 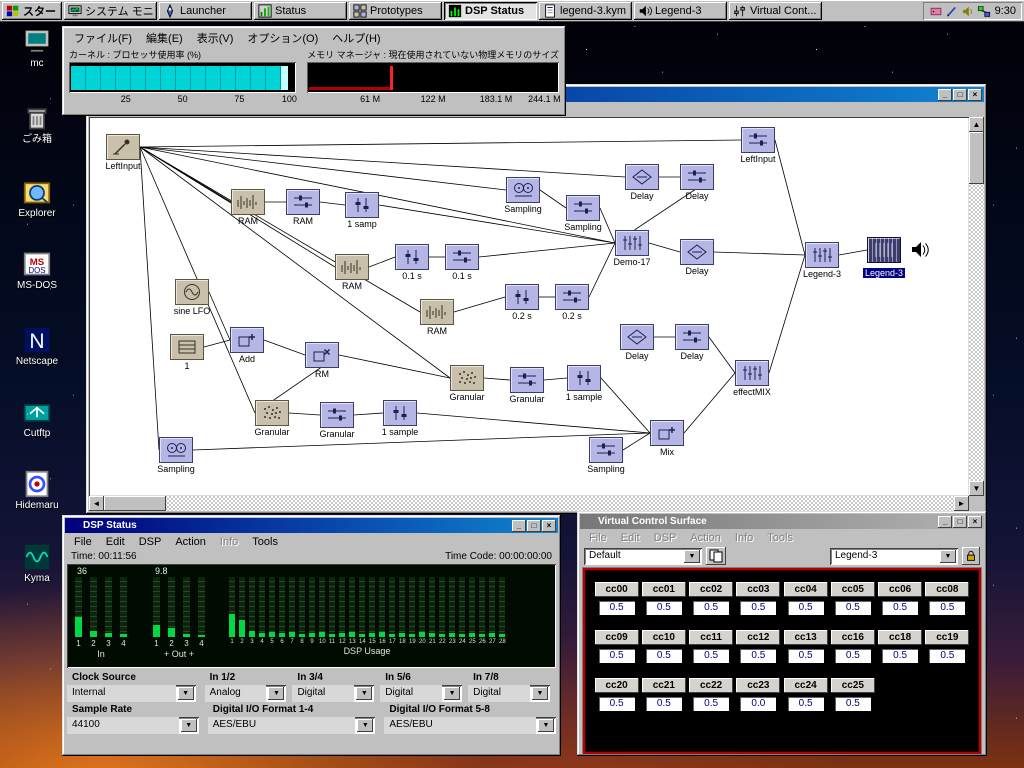 I want to click on cc-label-button: cc13, so click(x=805, y=637).